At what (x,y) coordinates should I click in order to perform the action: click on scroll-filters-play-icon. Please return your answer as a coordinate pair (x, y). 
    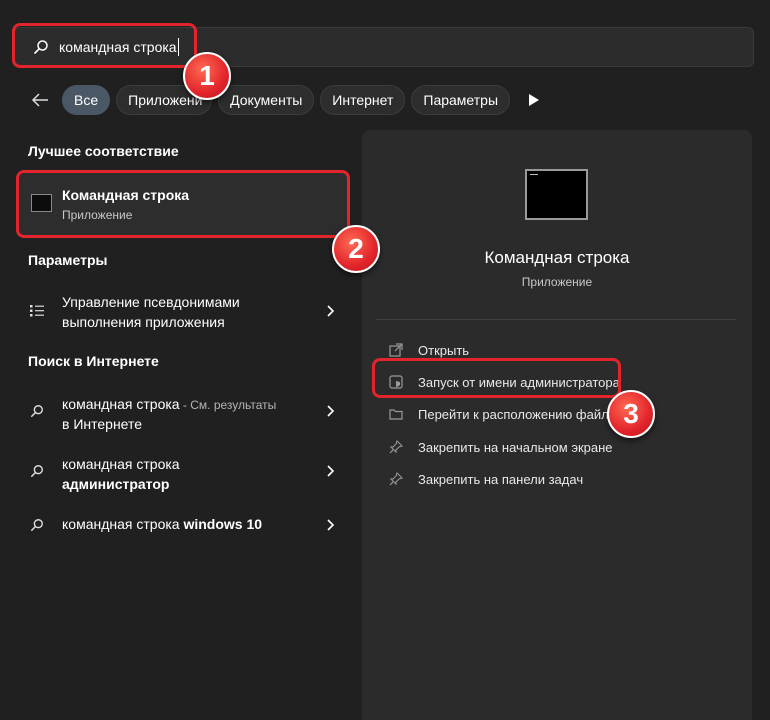
    Looking at the image, I should click on (534, 100).